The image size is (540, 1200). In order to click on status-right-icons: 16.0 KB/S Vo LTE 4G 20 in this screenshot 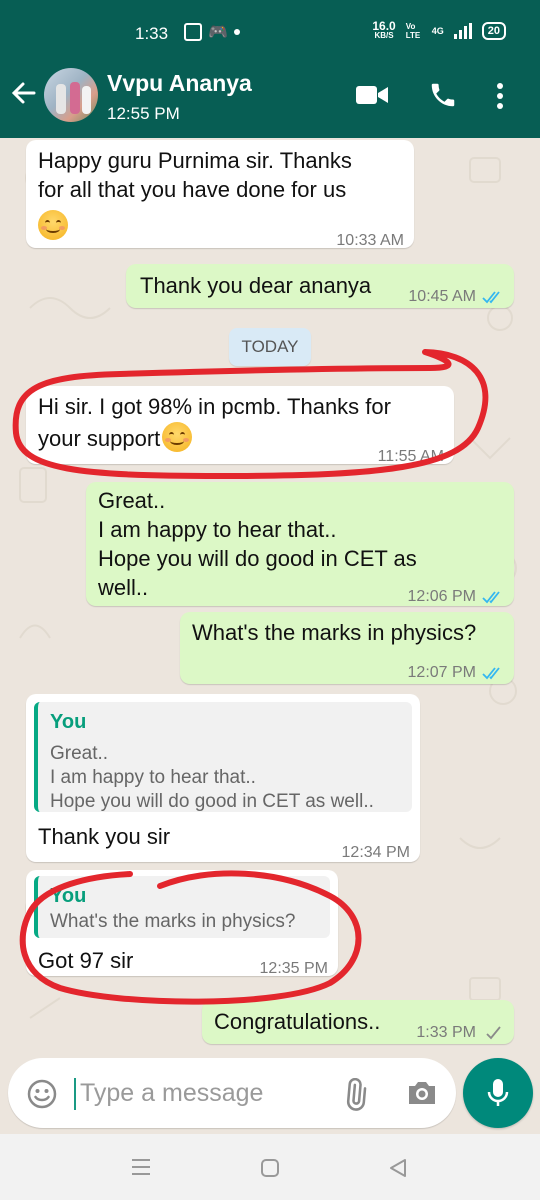, I will do `click(439, 29)`.